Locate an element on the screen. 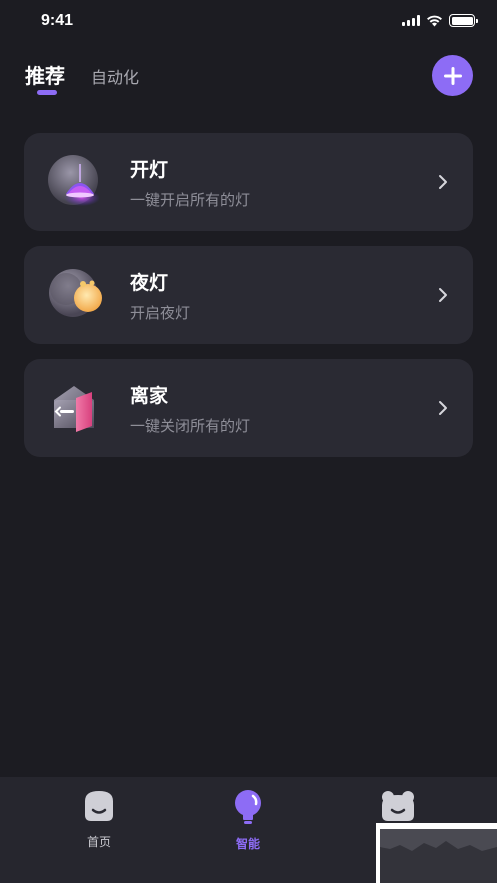 This screenshot has width=497, height=883. battery-icon is located at coordinates (463, 20).